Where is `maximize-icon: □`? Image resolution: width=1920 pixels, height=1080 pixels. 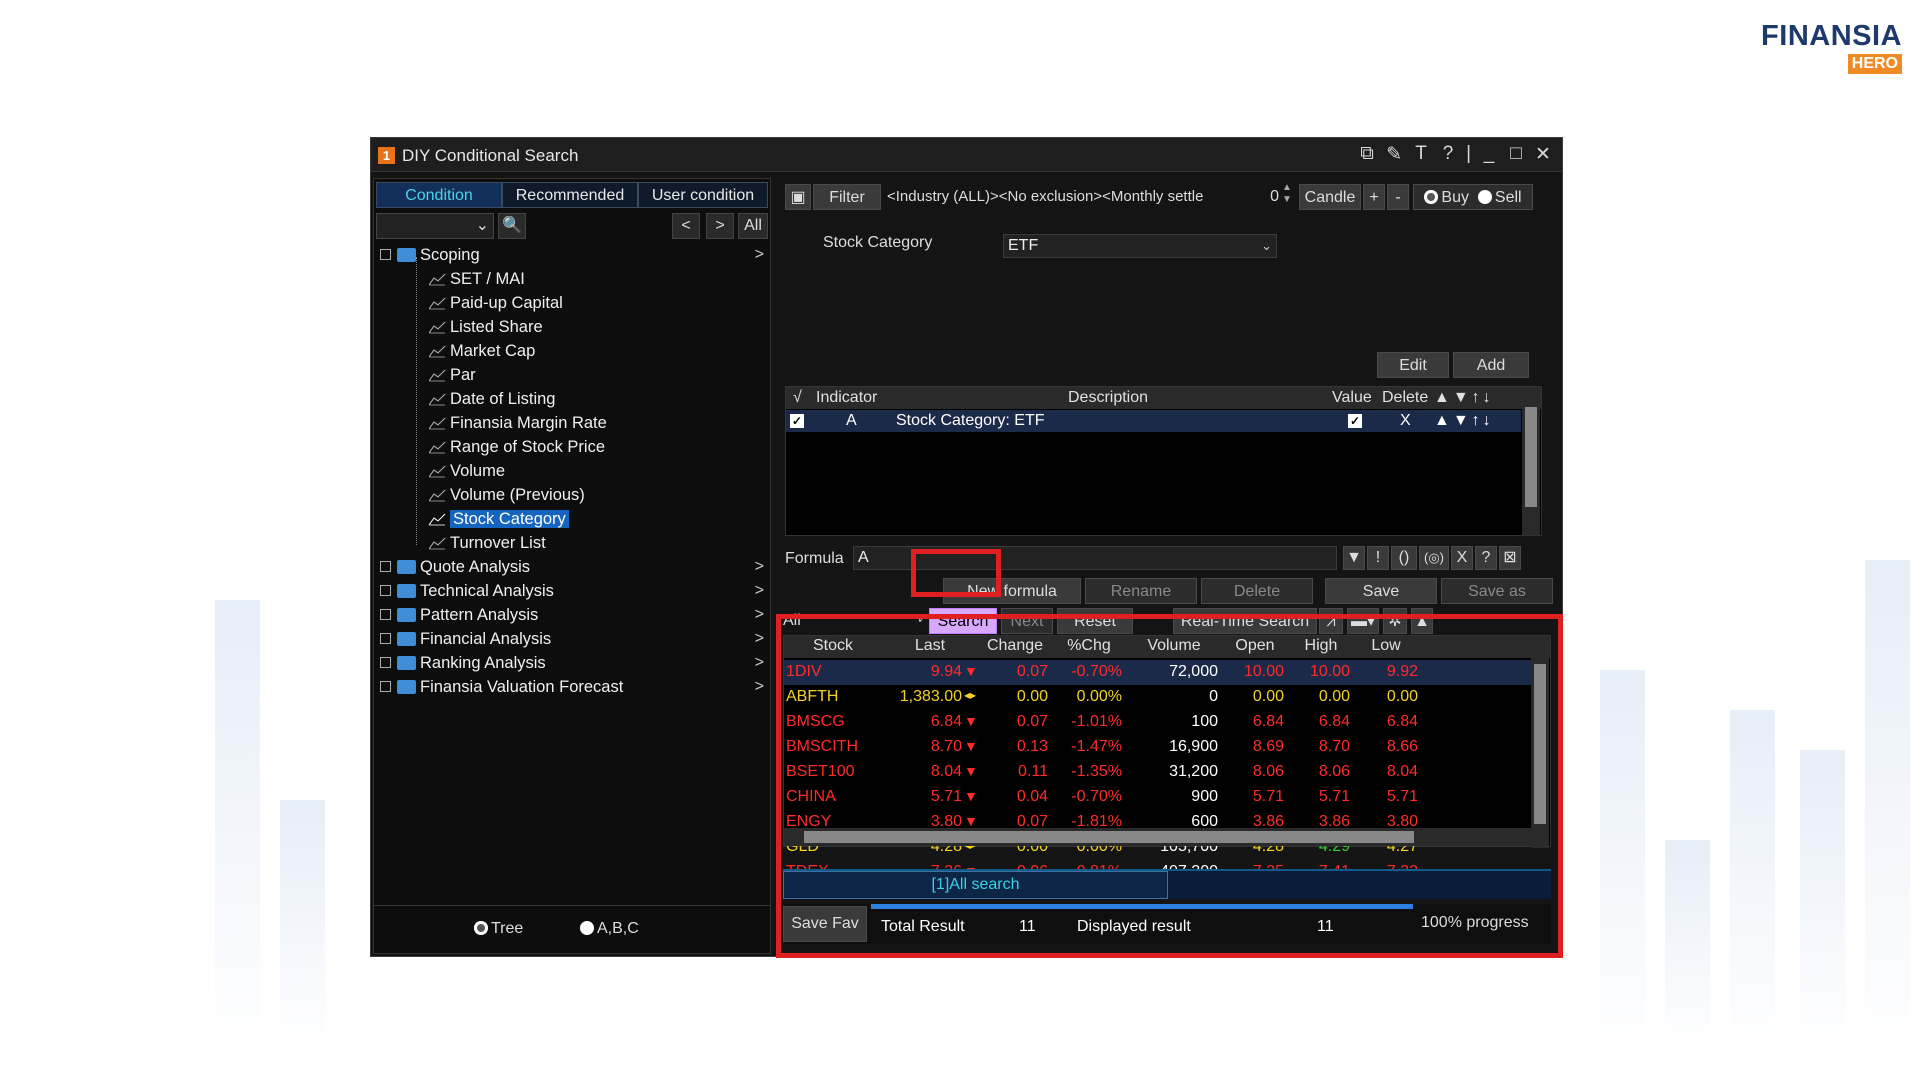
maximize-icon: □ is located at coordinates (1516, 154).